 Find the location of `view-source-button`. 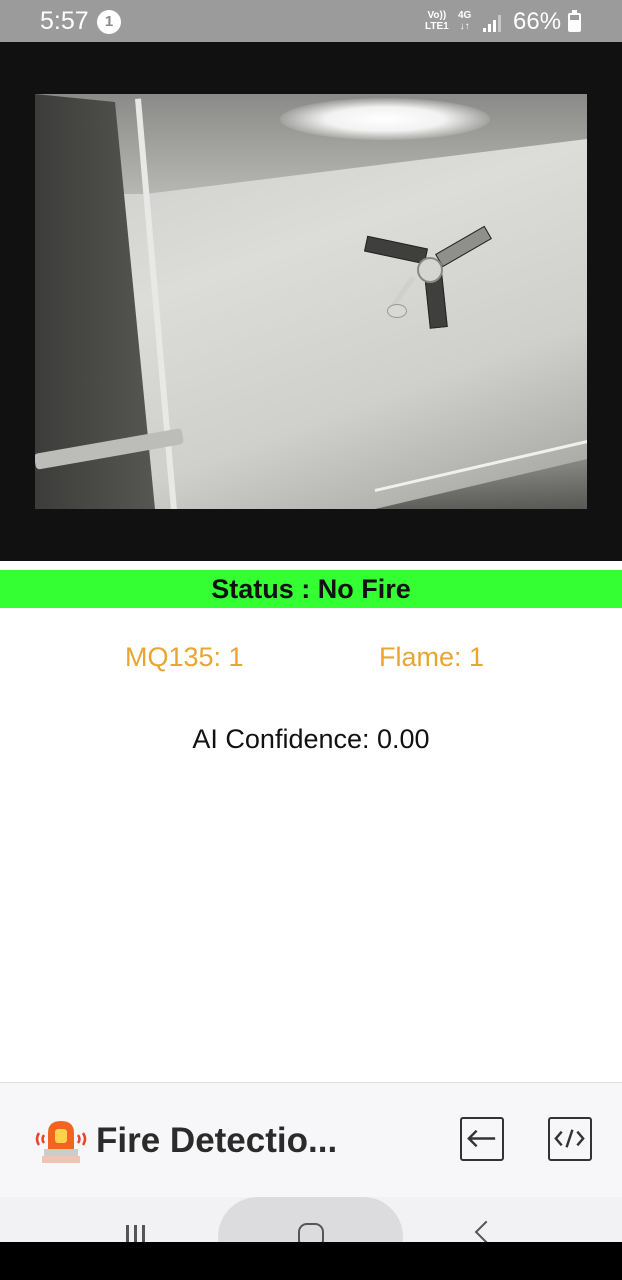

view-source-button is located at coordinates (570, 1139).